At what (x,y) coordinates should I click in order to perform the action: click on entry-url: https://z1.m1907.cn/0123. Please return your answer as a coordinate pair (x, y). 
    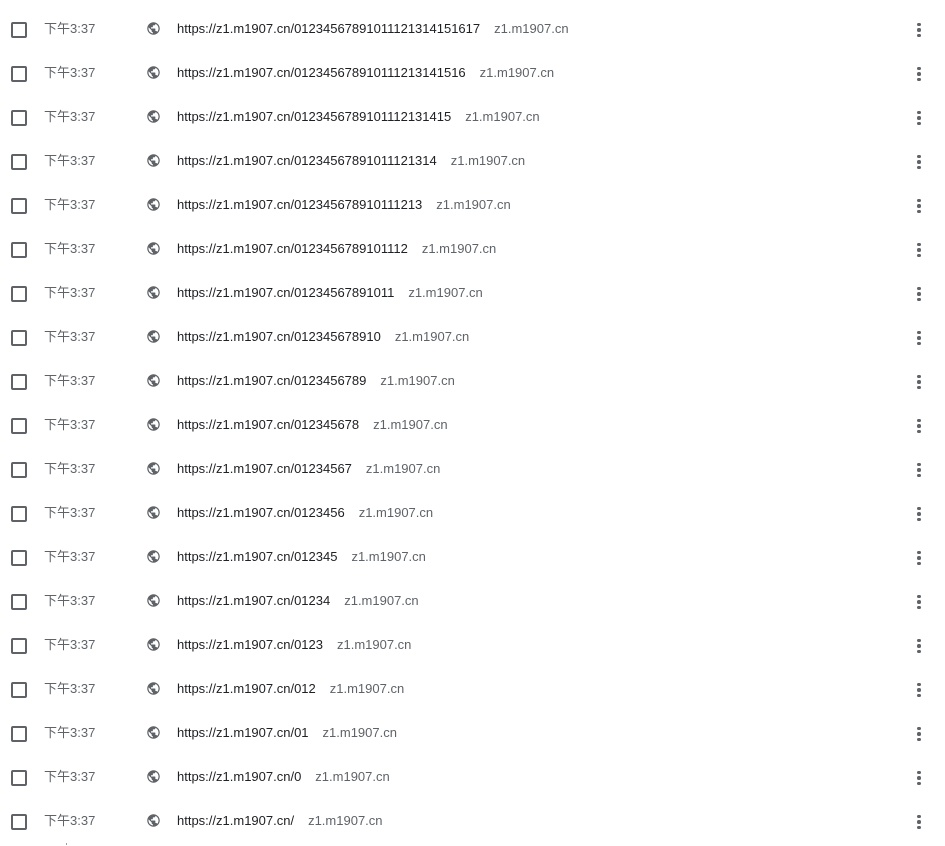
    Looking at the image, I should click on (250, 644).